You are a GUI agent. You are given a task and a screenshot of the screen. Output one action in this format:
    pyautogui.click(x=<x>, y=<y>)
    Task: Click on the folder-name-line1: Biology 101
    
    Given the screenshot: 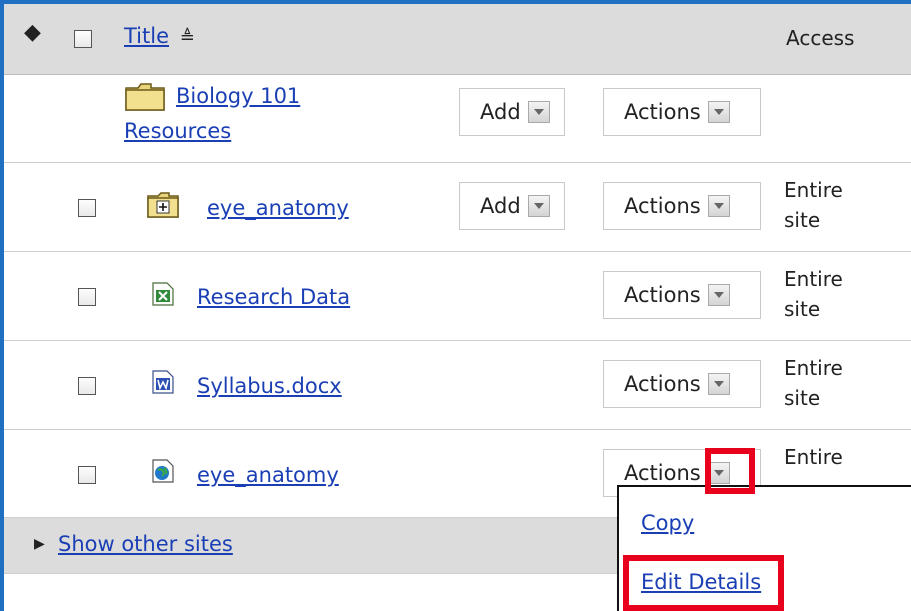 What is the action you would take?
    pyautogui.click(x=238, y=96)
    